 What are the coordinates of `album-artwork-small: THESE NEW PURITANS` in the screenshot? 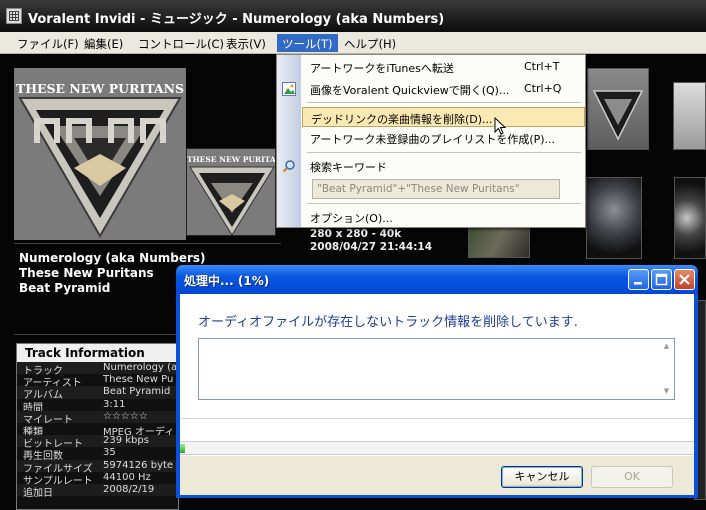 It's located at (231, 192).